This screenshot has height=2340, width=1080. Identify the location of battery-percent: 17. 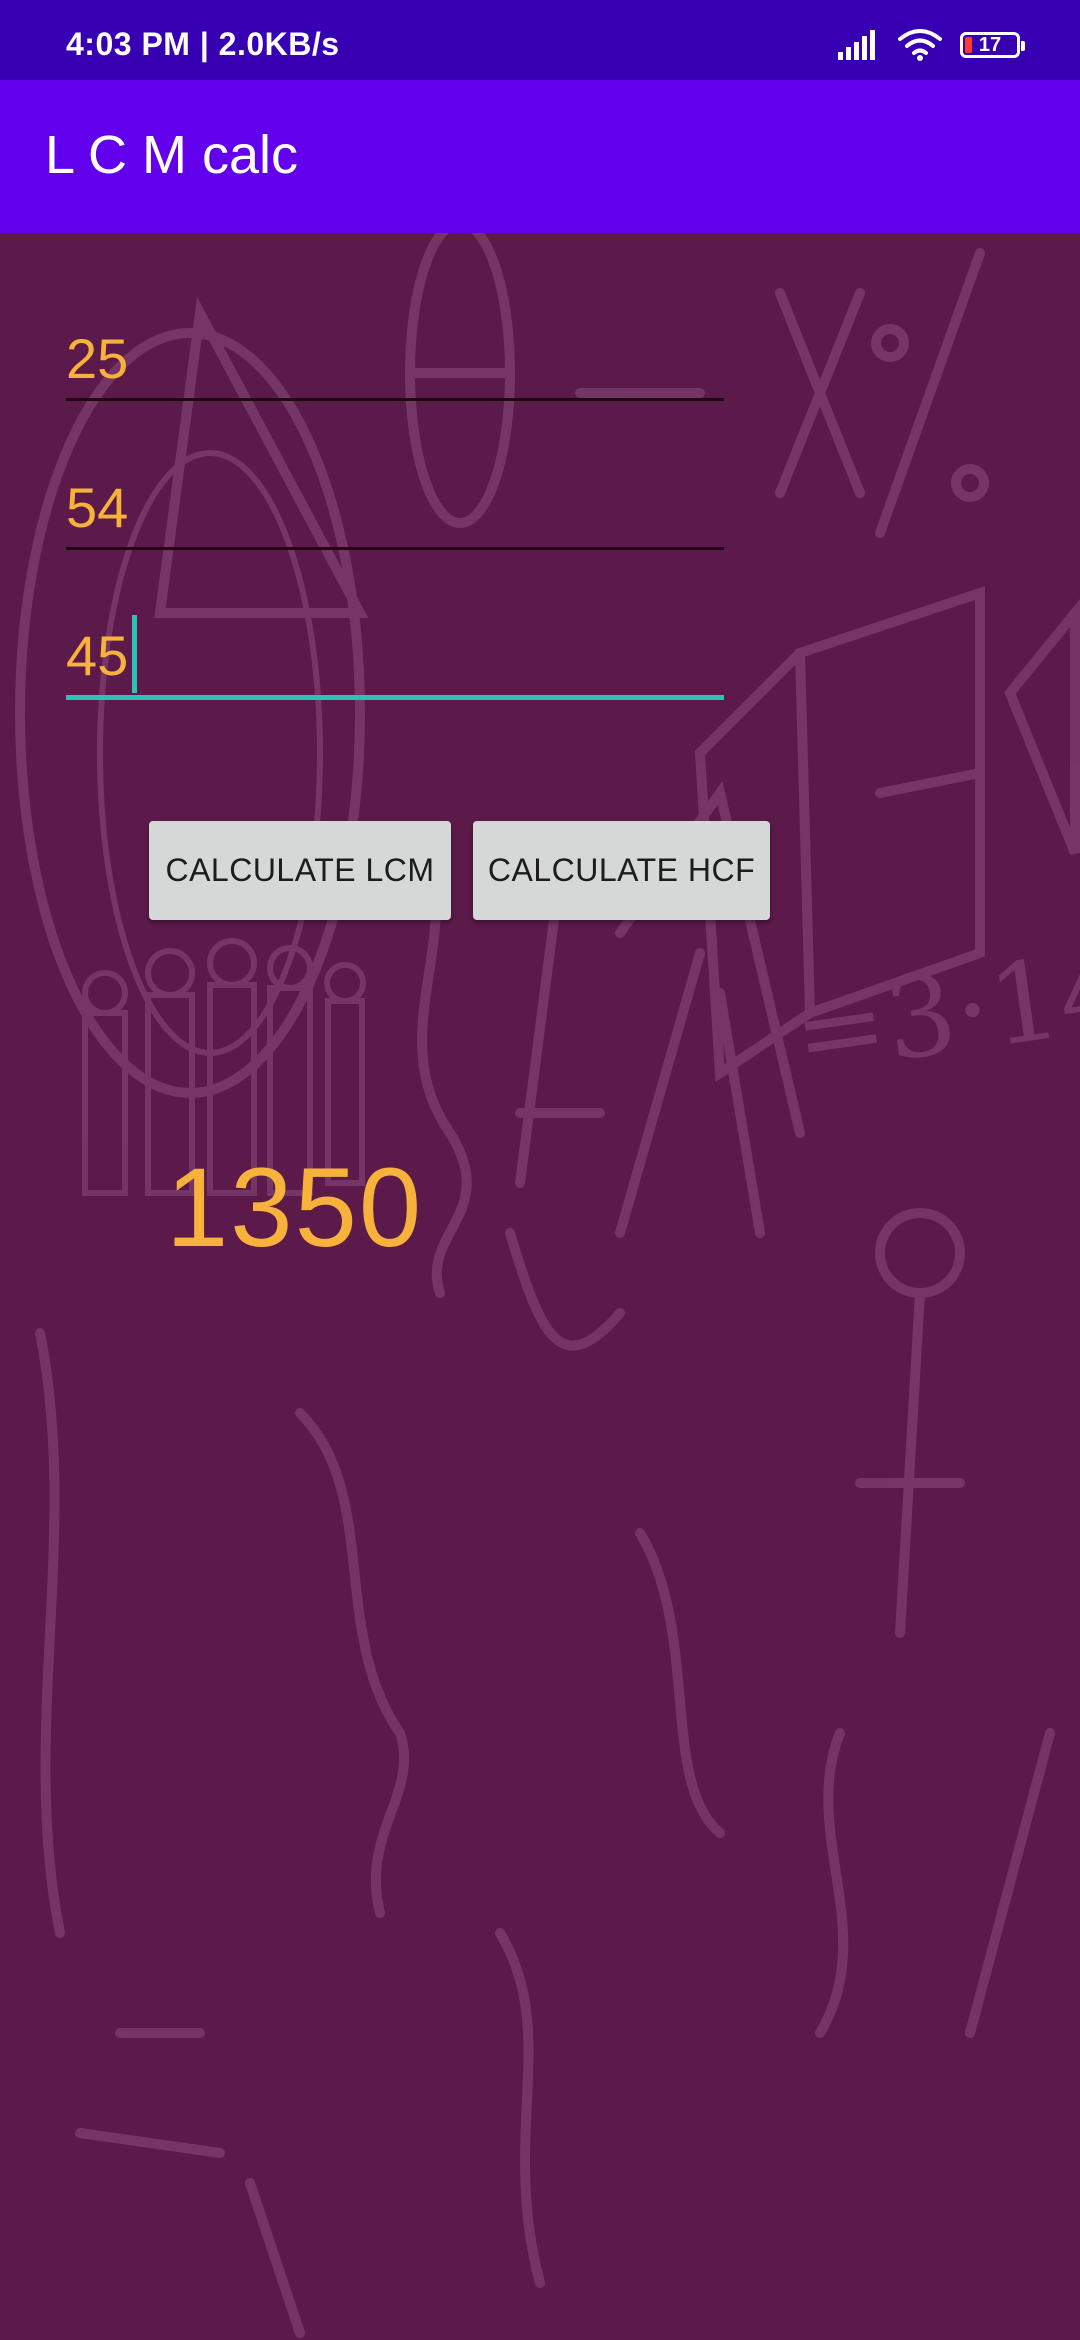
(990, 45).